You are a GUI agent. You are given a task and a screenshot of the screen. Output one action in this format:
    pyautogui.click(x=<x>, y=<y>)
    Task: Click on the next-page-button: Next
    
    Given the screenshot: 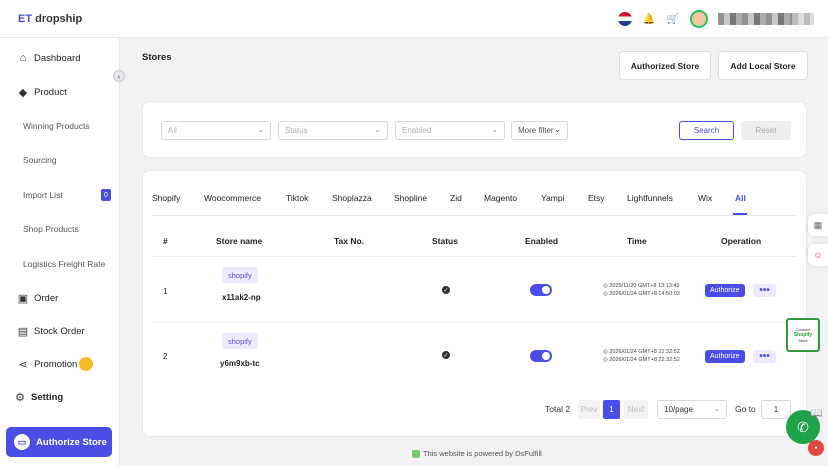 What is the action you would take?
    pyautogui.click(x=636, y=409)
    